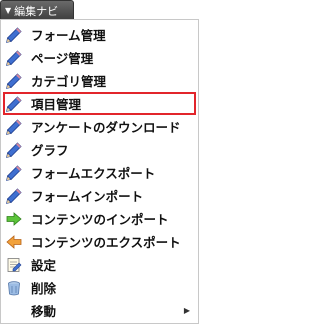 The height and width of the screenshot is (325, 320). I want to click on menu-item-label: 削除, so click(44, 288).